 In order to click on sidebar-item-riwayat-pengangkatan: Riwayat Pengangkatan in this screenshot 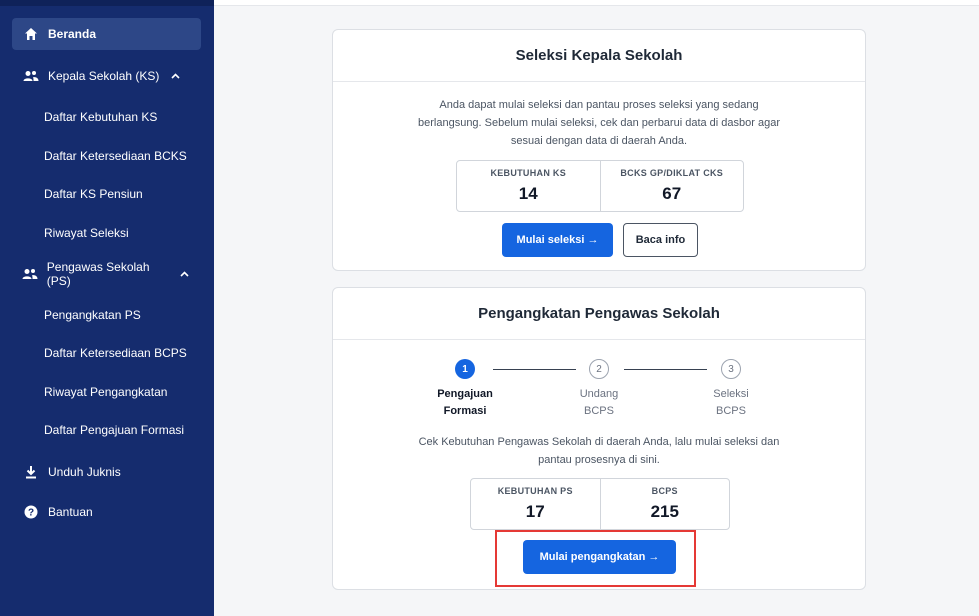, I will do `click(124, 392)`.